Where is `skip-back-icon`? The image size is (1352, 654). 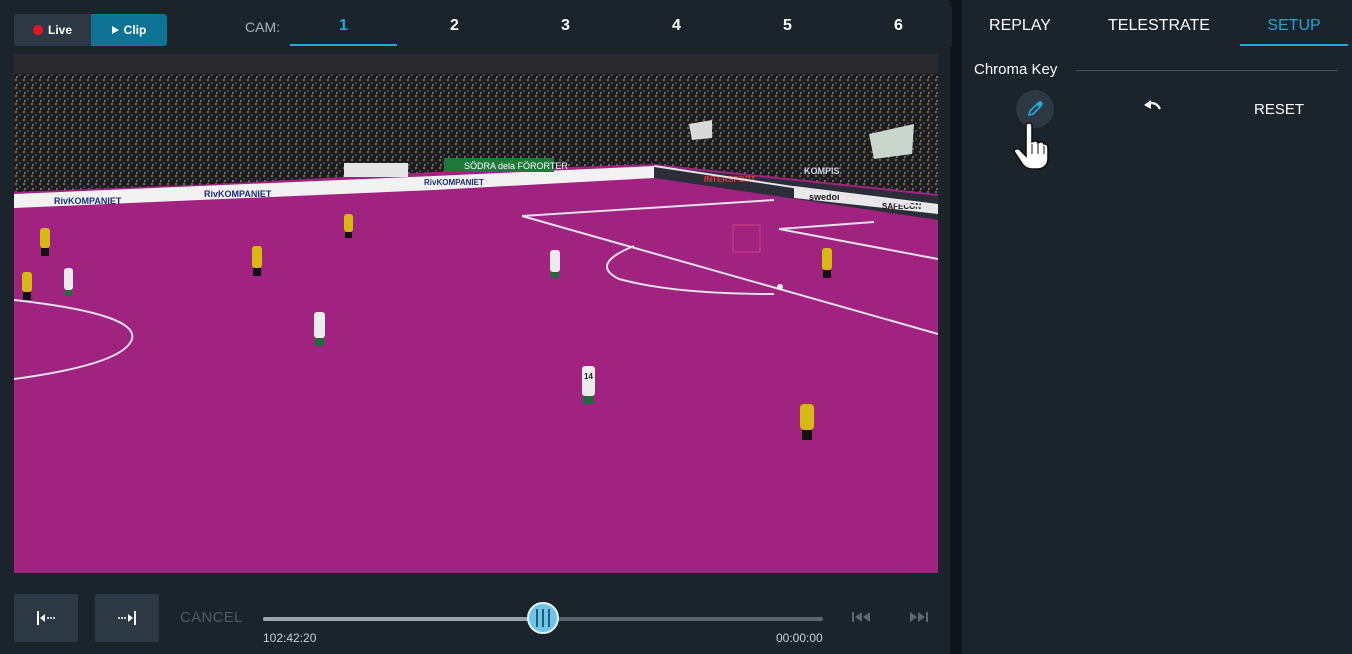 skip-back-icon is located at coordinates (862, 617).